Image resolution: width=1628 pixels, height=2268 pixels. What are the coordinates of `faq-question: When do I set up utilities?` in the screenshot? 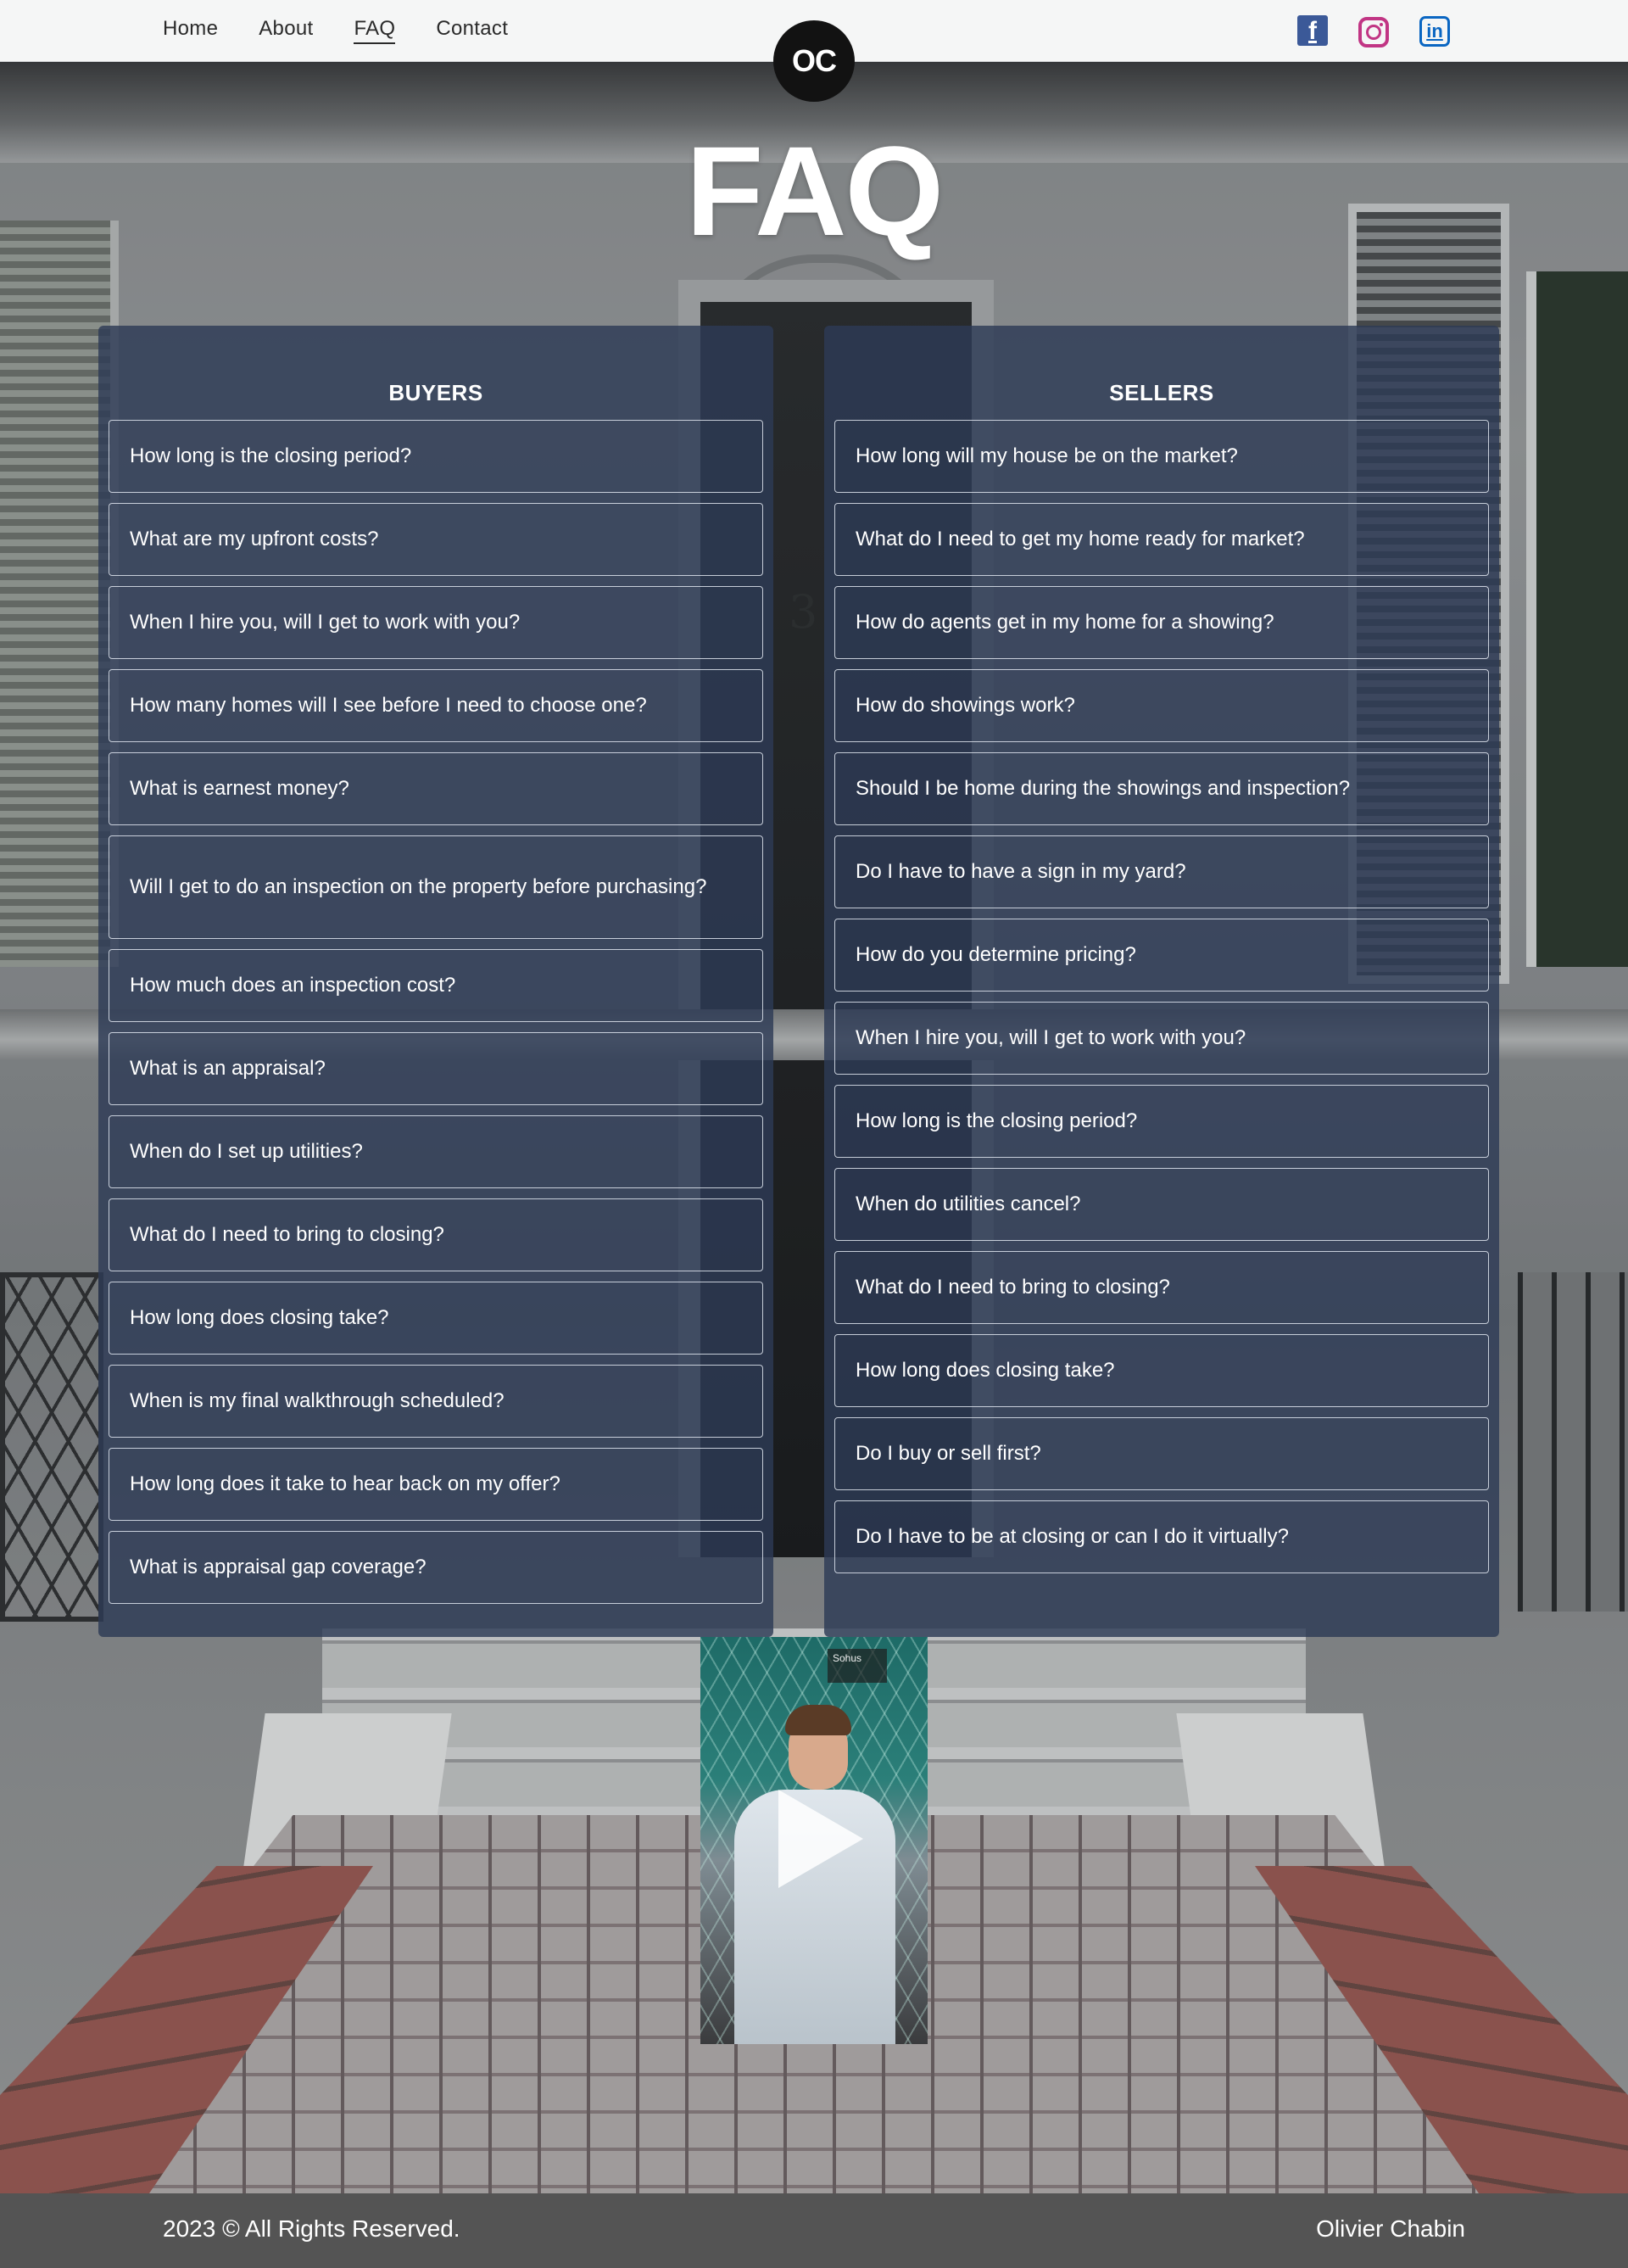 It's located at (436, 1151).